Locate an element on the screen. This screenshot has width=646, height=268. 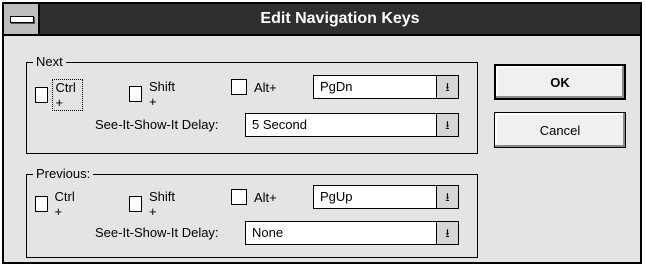
system-menu-bar is located at coordinates (22, 19).